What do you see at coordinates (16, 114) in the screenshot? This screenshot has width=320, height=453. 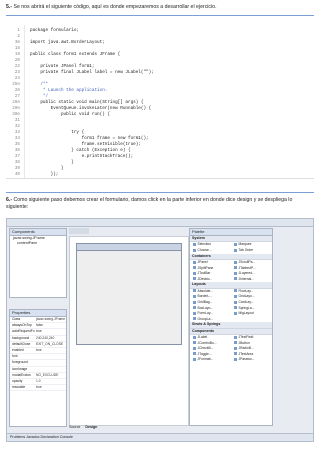 I see `line-number: 30⊖` at bounding box center [16, 114].